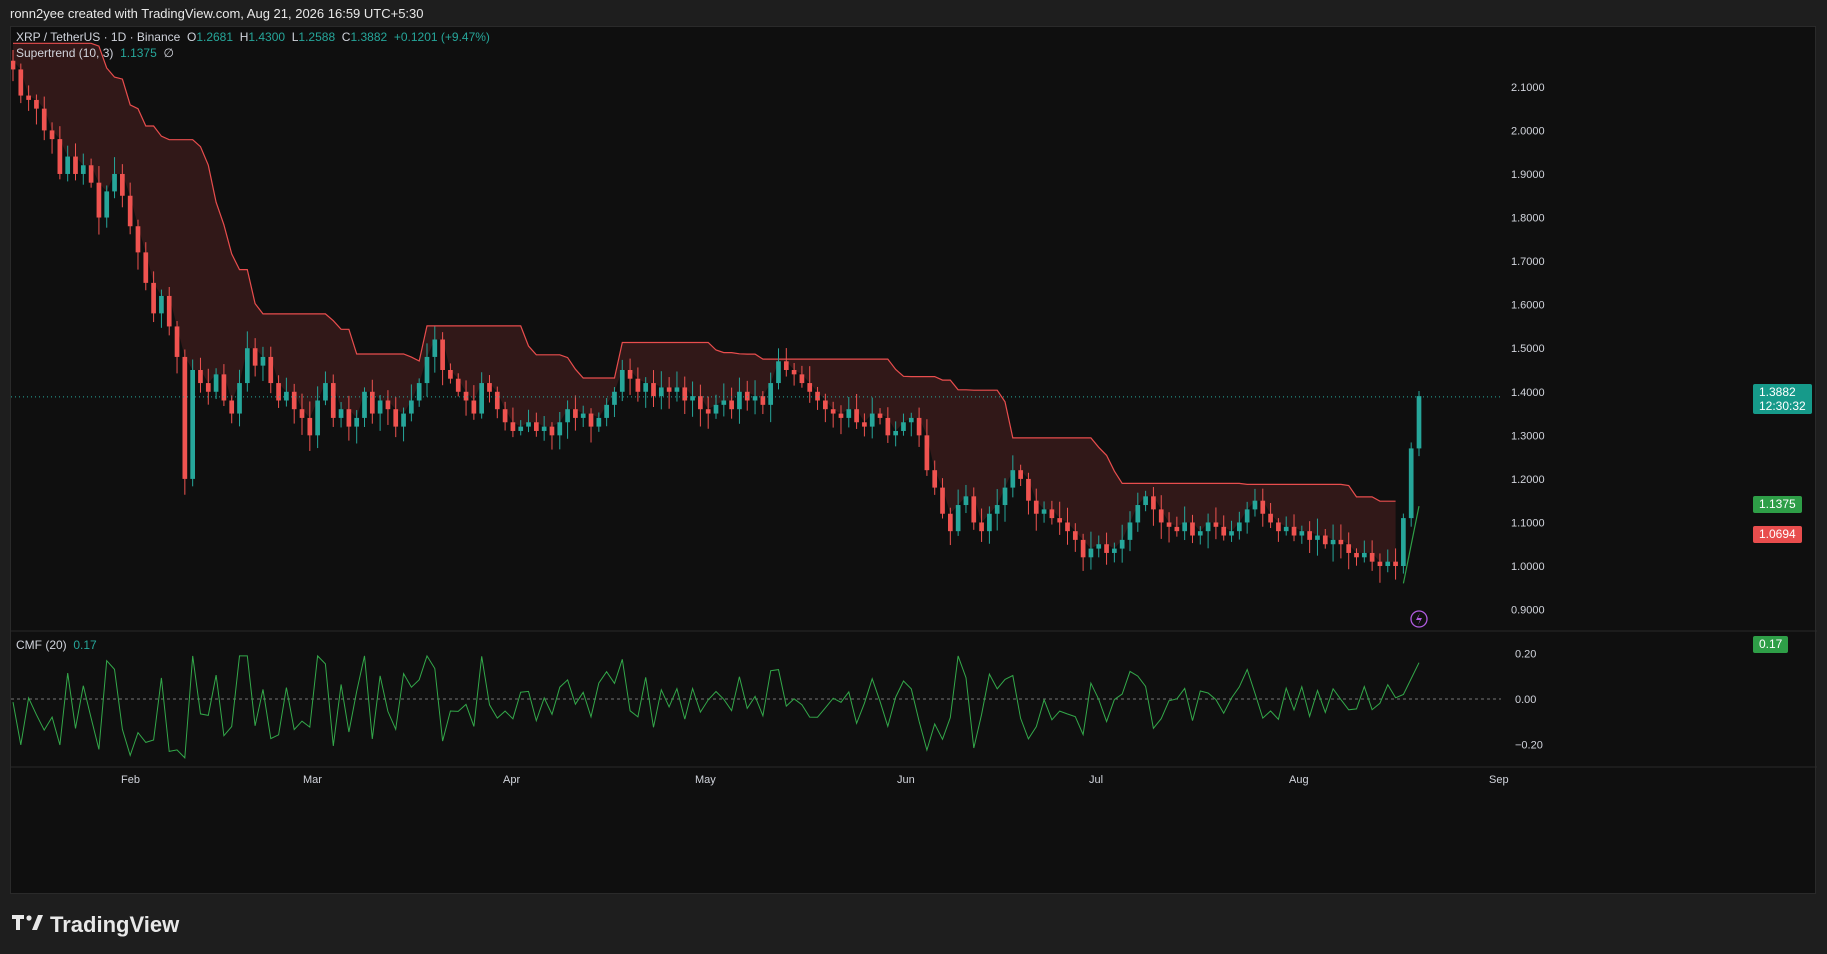  What do you see at coordinates (1528, 131) in the screenshot?
I see `price-tick-label: 2.0000` at bounding box center [1528, 131].